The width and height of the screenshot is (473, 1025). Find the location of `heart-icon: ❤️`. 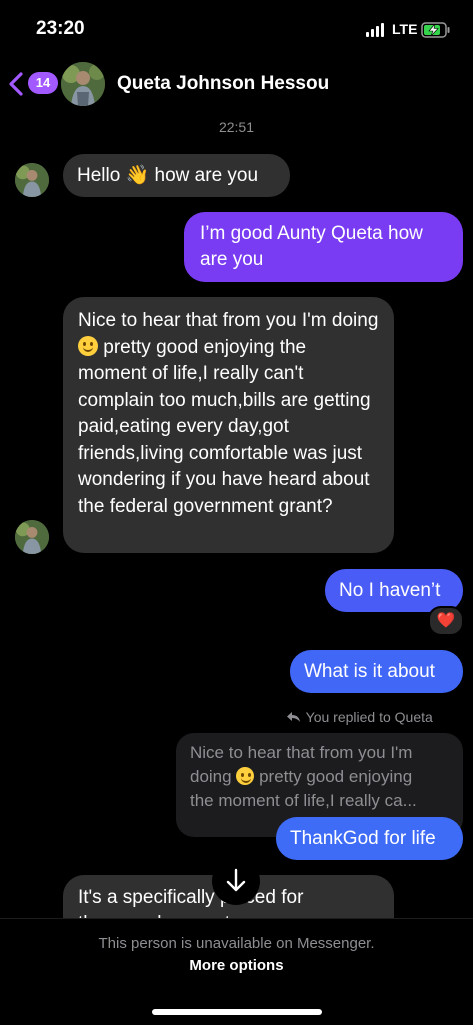

heart-icon: ❤️ is located at coordinates (446, 620).